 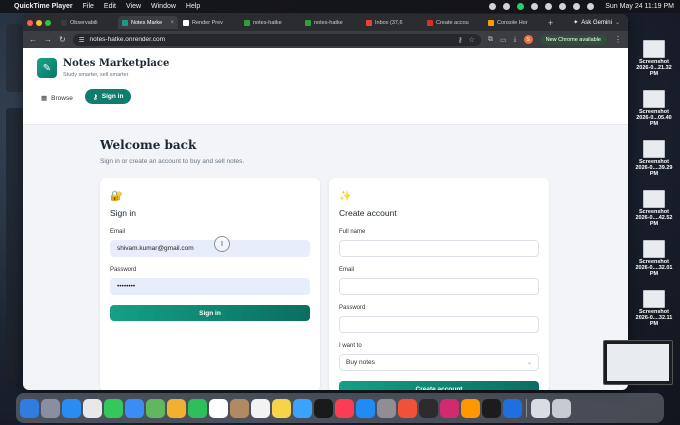 I want to click on create-password-input, so click(x=439, y=324).